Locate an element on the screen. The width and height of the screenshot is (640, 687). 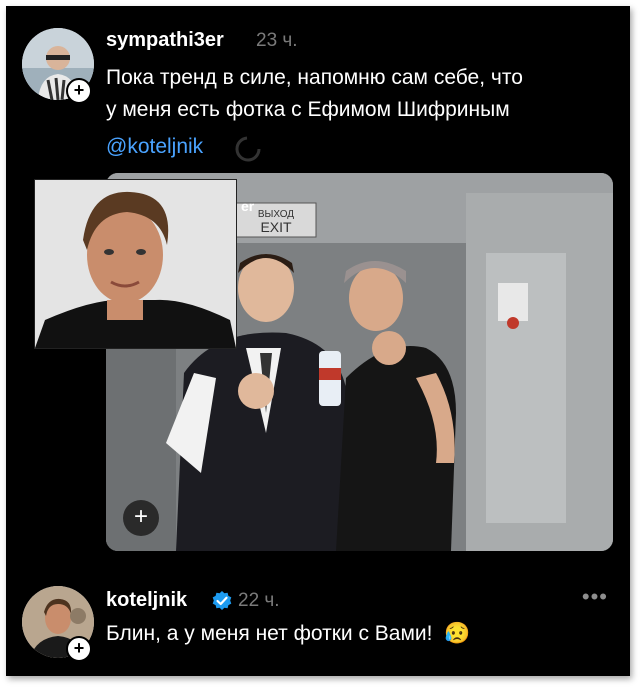
post-username: sympathi3er is located at coordinates (165, 40).